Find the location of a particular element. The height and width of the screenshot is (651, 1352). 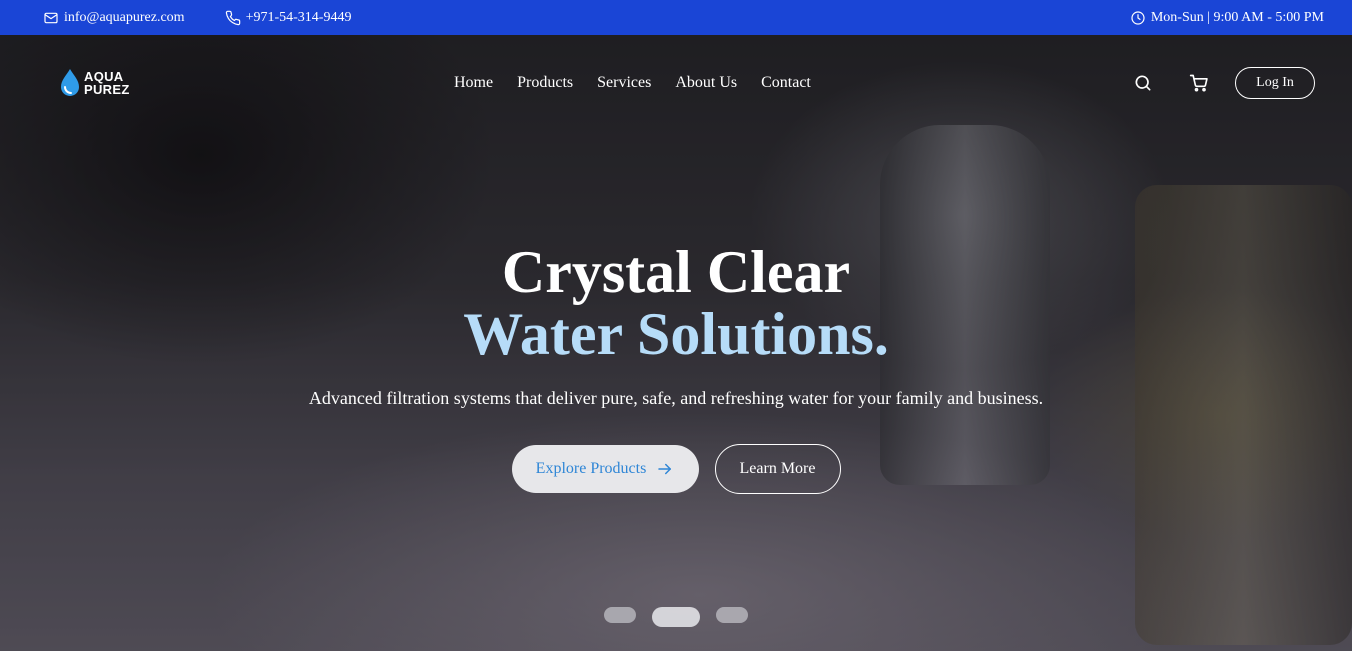

water-drop-logo-icon is located at coordinates (70, 82).